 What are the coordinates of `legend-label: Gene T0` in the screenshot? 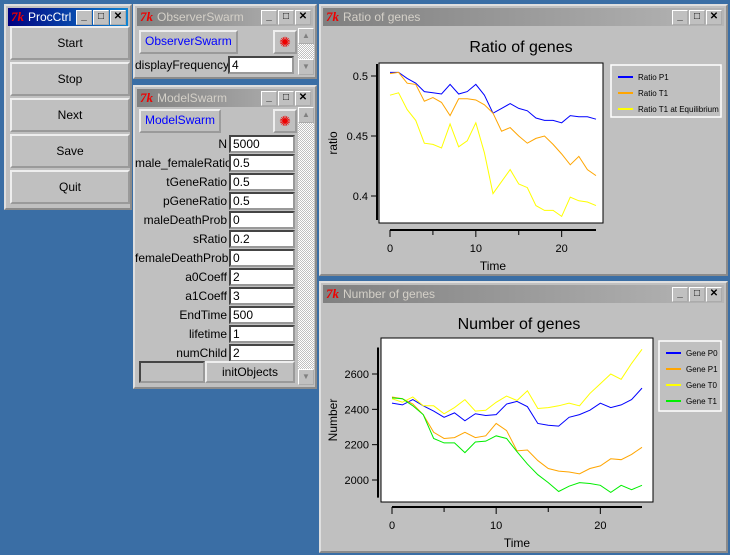 It's located at (702, 385).